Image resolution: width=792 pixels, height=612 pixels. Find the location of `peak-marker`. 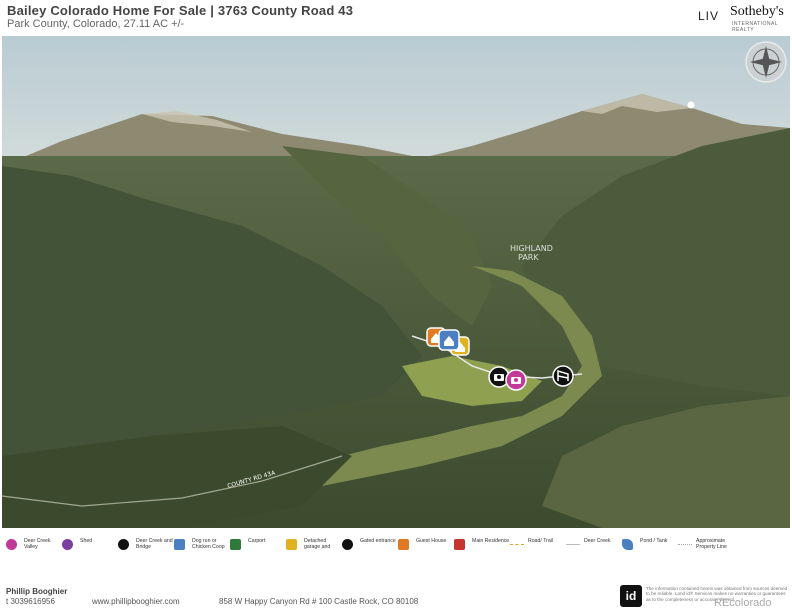

peak-marker is located at coordinates (691, 105).